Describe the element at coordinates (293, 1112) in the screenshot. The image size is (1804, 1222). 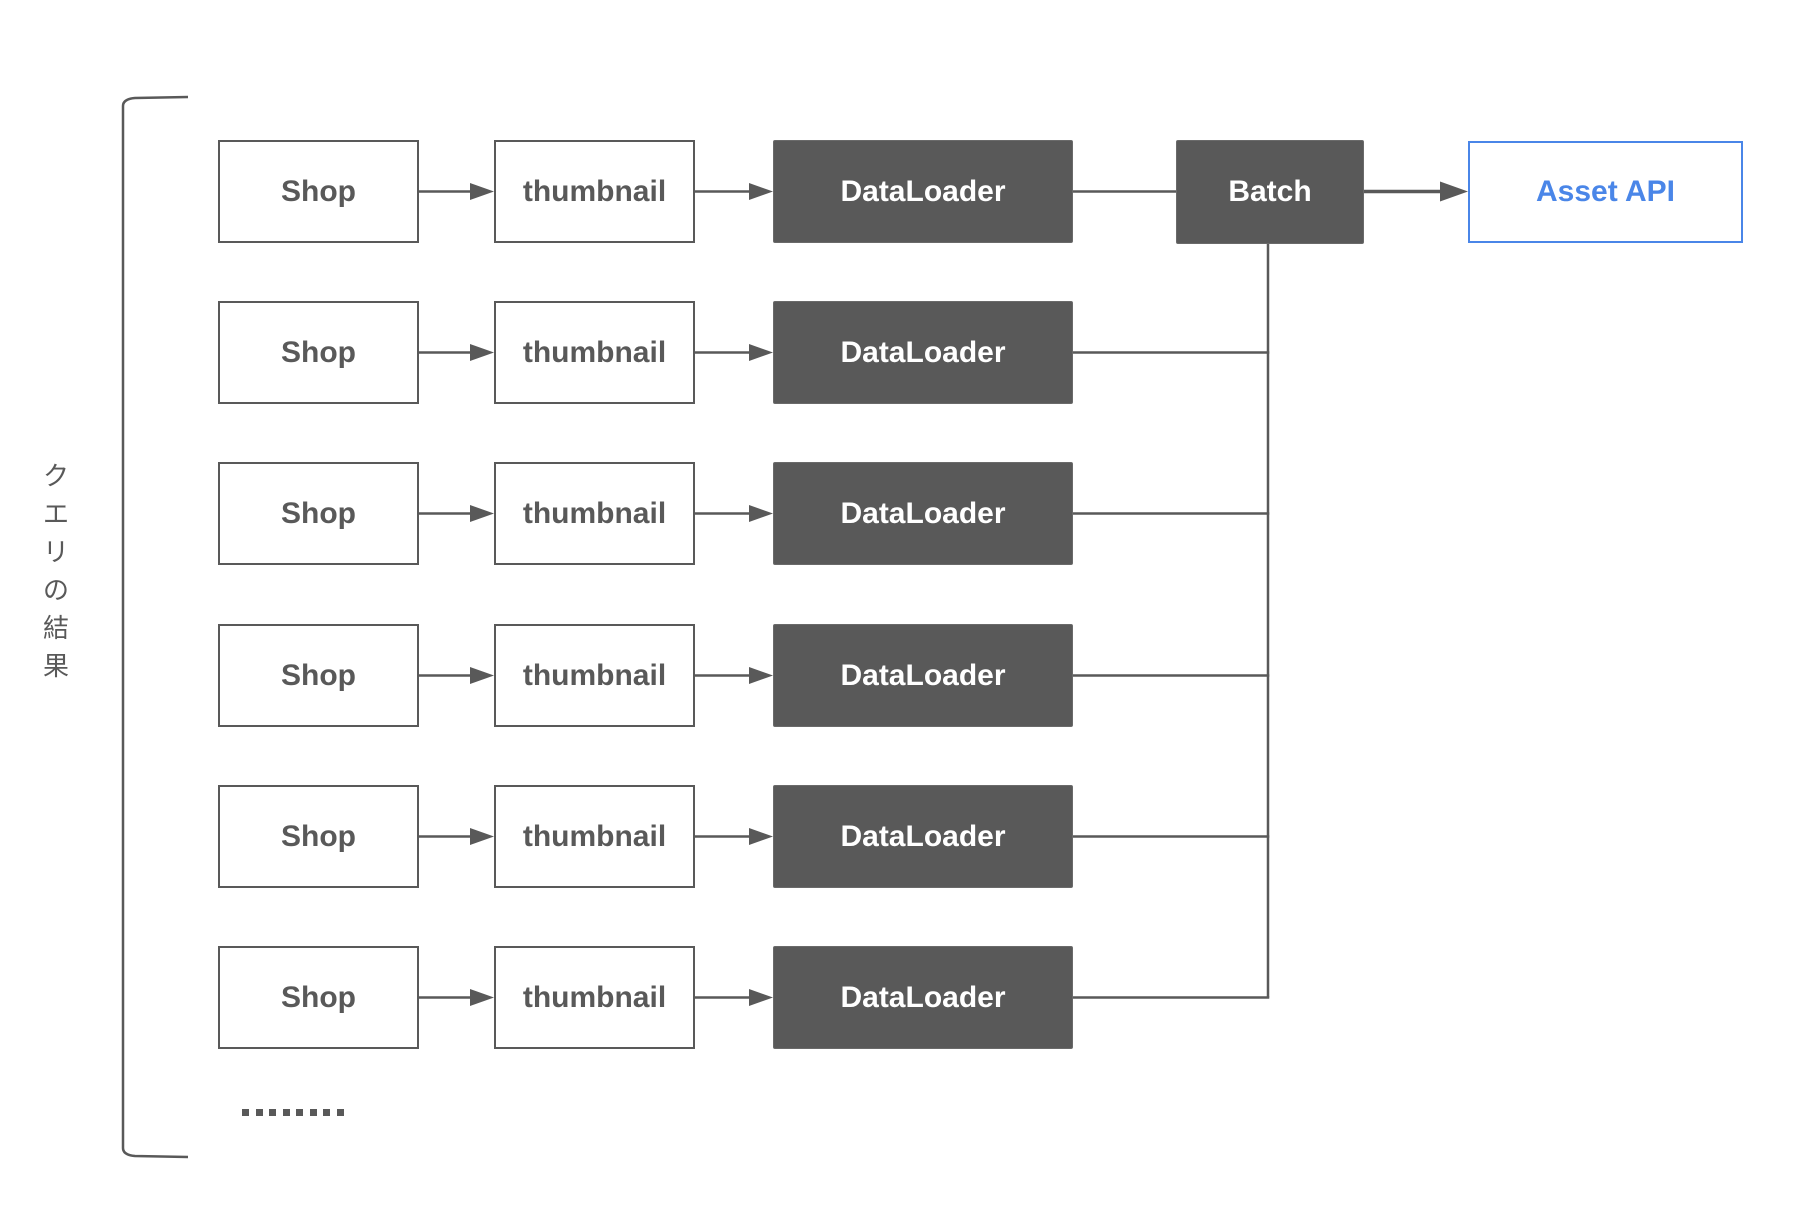
I see `ellipsis-more-rows` at that location.